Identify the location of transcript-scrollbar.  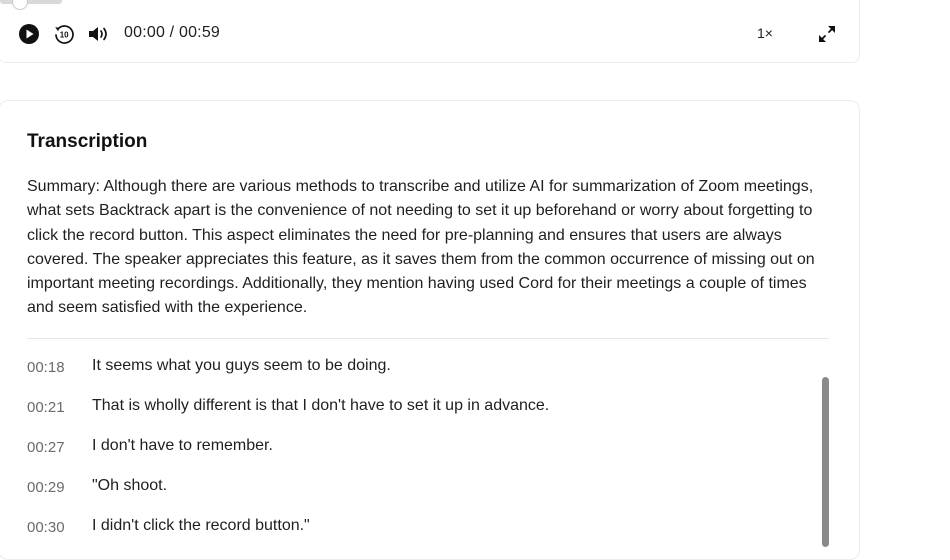
(825, 462).